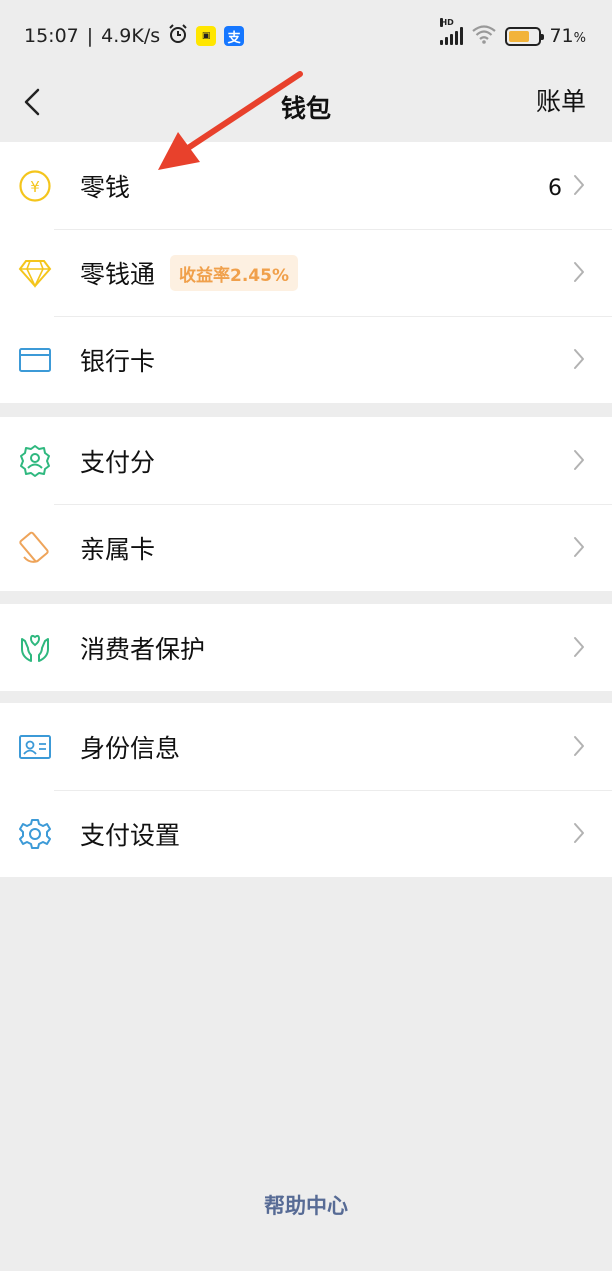 The height and width of the screenshot is (1271, 612). Describe the element at coordinates (306, 1205) in the screenshot. I see `help-center-link: 帮助中心` at that location.